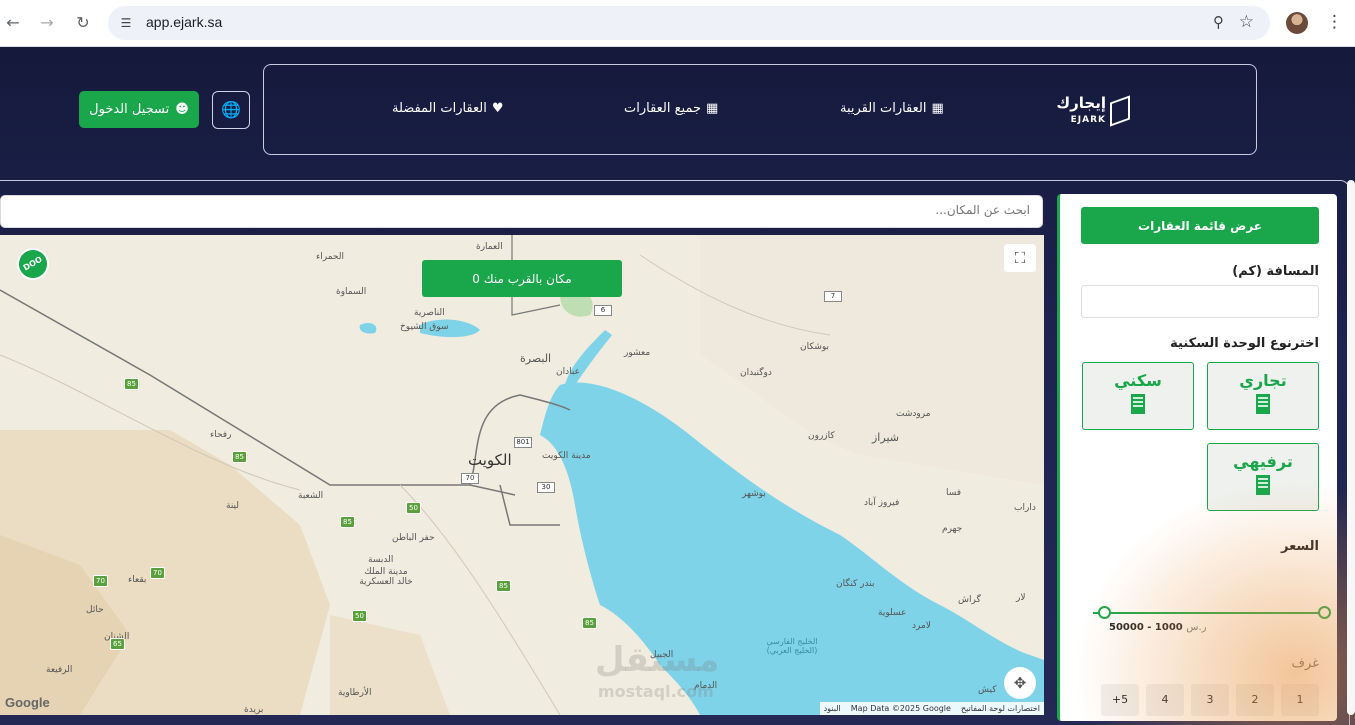 The width and height of the screenshot is (1355, 725). Describe the element at coordinates (821, 436) in the screenshot. I see `map-label-kazerun: كازرون` at that location.